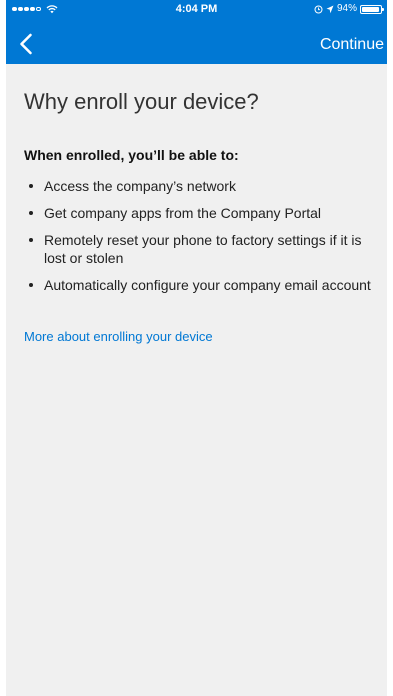  What do you see at coordinates (199, 186) in the screenshot?
I see `benefit-item-network: Access the company’s network` at bounding box center [199, 186].